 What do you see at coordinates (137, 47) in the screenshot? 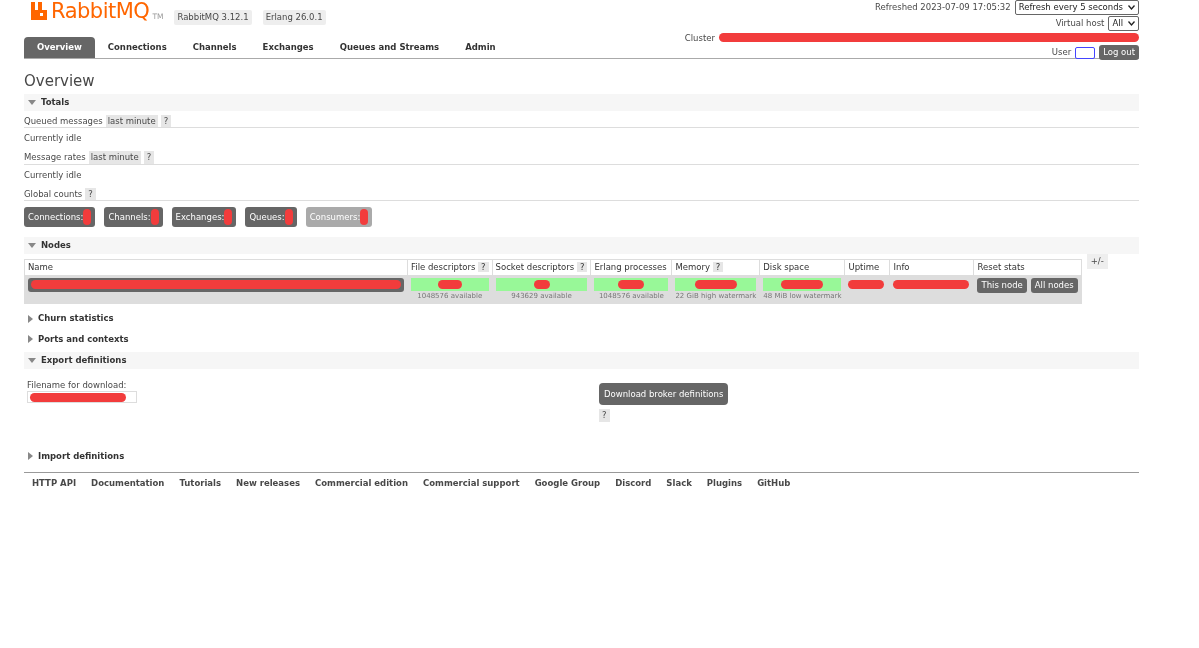
I see `nav-tab: Connections` at bounding box center [137, 47].